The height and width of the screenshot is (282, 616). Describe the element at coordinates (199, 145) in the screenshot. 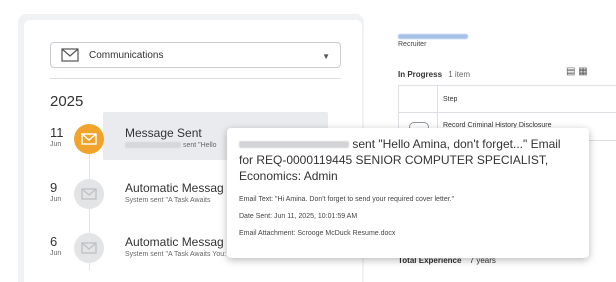

I see `event-subtitle-text: sent "Hello` at that location.